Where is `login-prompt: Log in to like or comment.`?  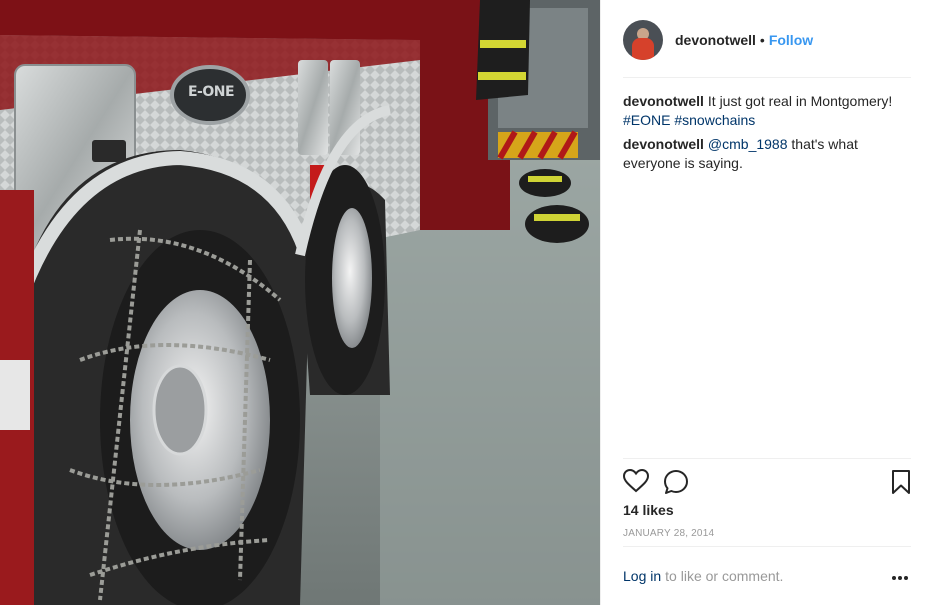
login-prompt: Log in to like or comment. is located at coordinates (767, 575).